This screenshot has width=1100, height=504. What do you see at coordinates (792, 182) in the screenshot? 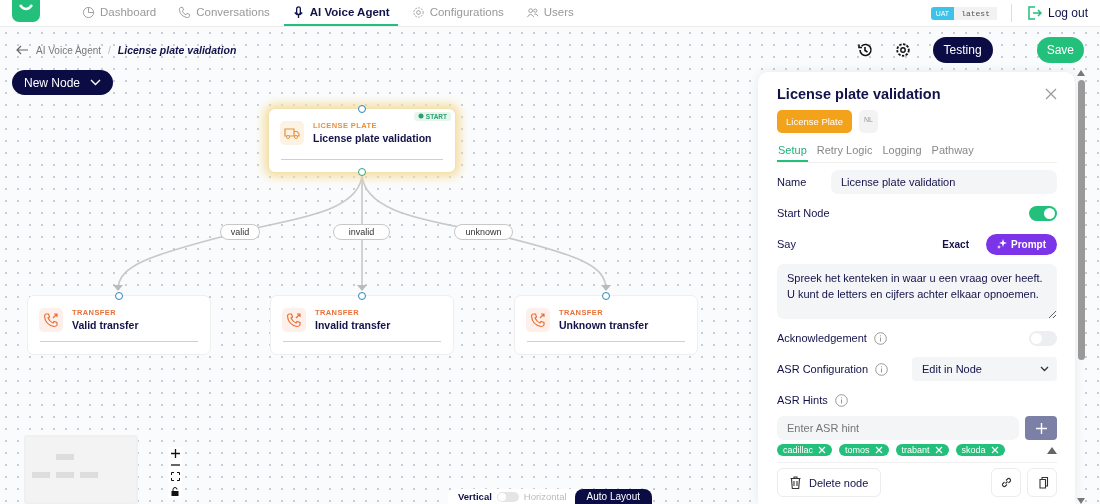
I see `field-label: Name` at bounding box center [792, 182].